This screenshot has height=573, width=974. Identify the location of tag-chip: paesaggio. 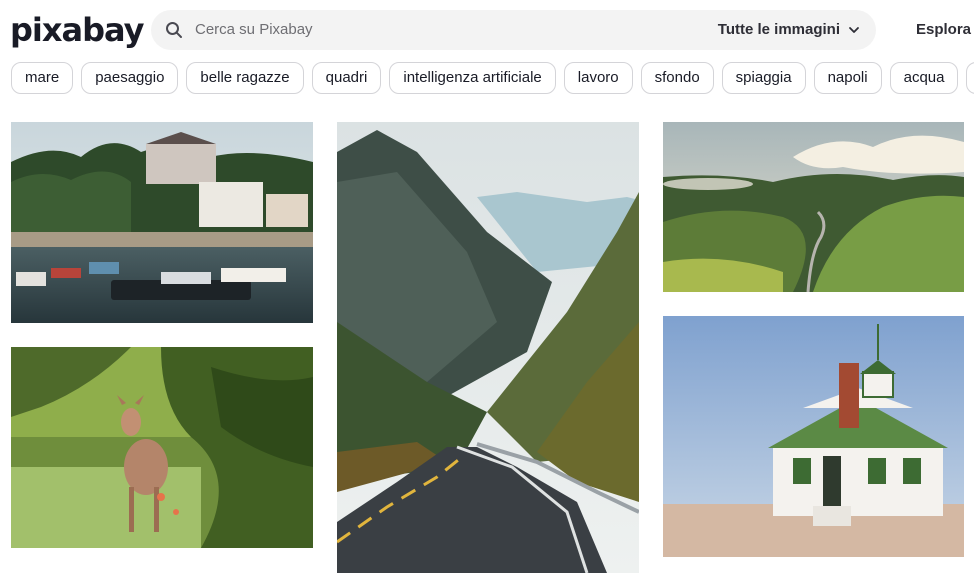
(130, 78).